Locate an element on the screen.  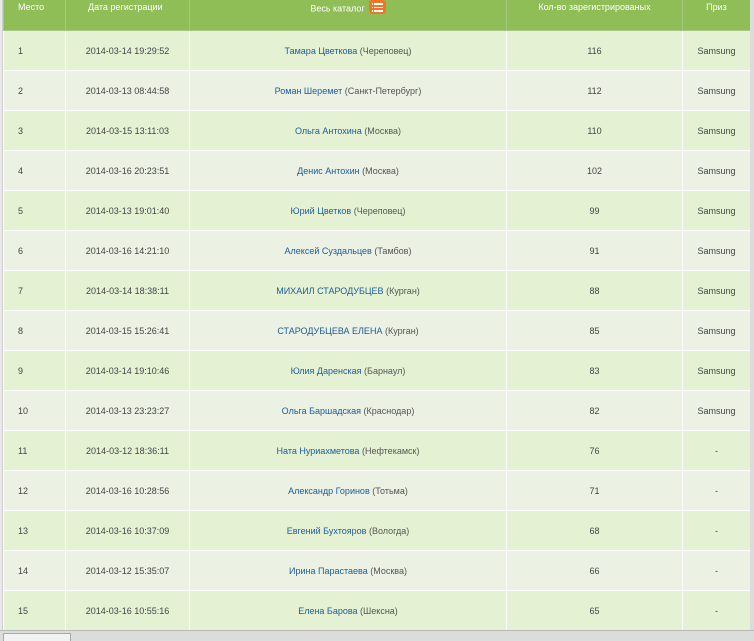
header-date: Дата регистрации is located at coordinates (127, 15).